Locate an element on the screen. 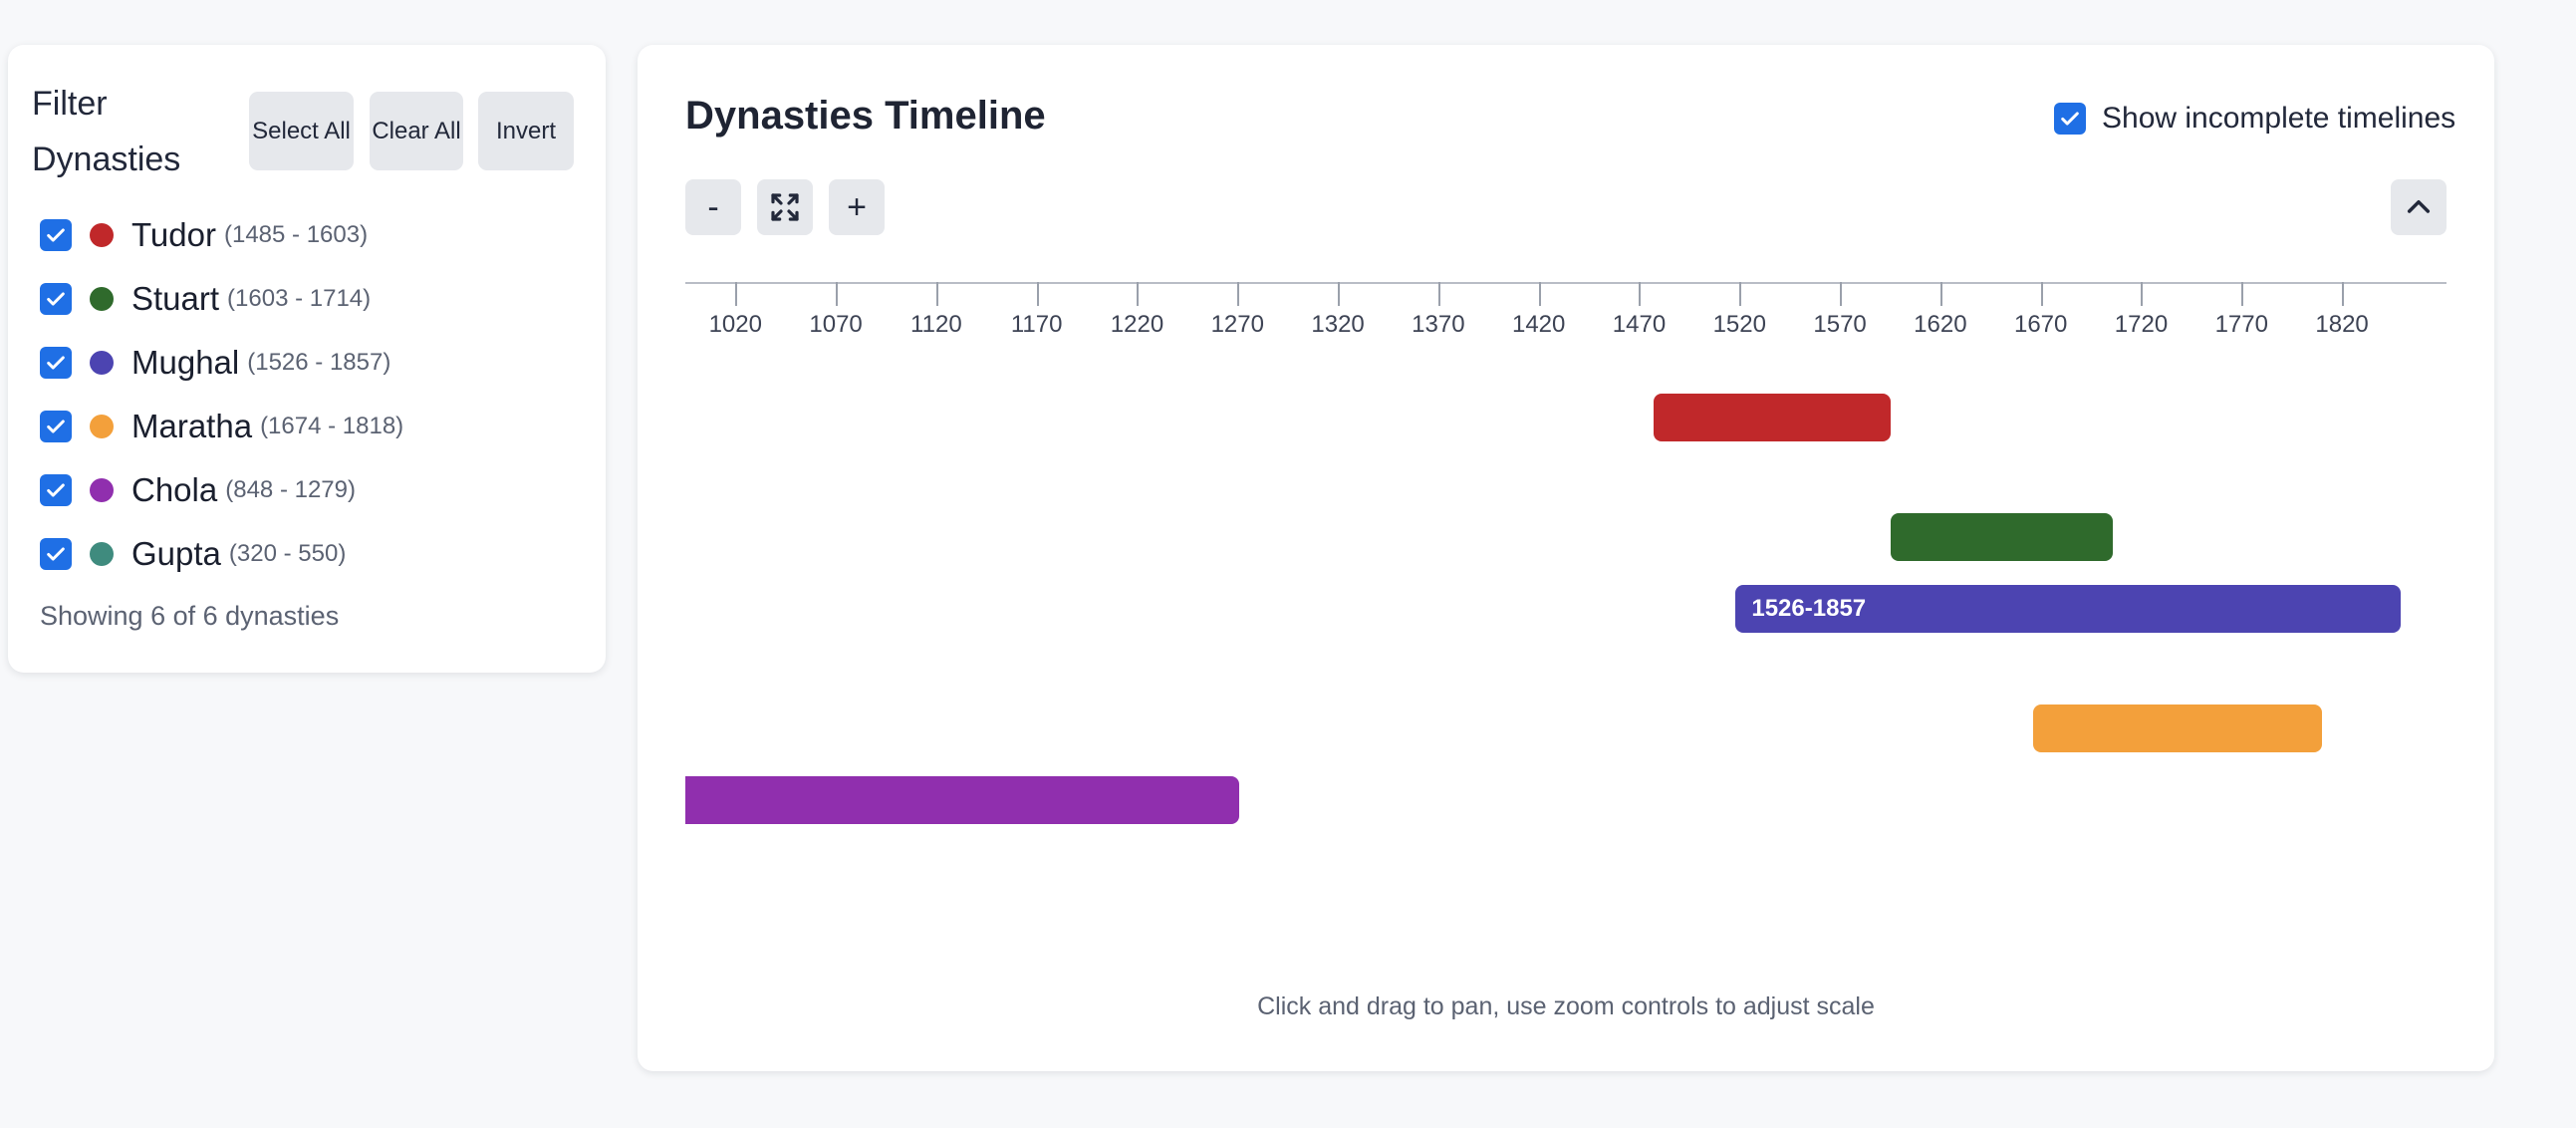  fit-to-view-button is located at coordinates (785, 207).